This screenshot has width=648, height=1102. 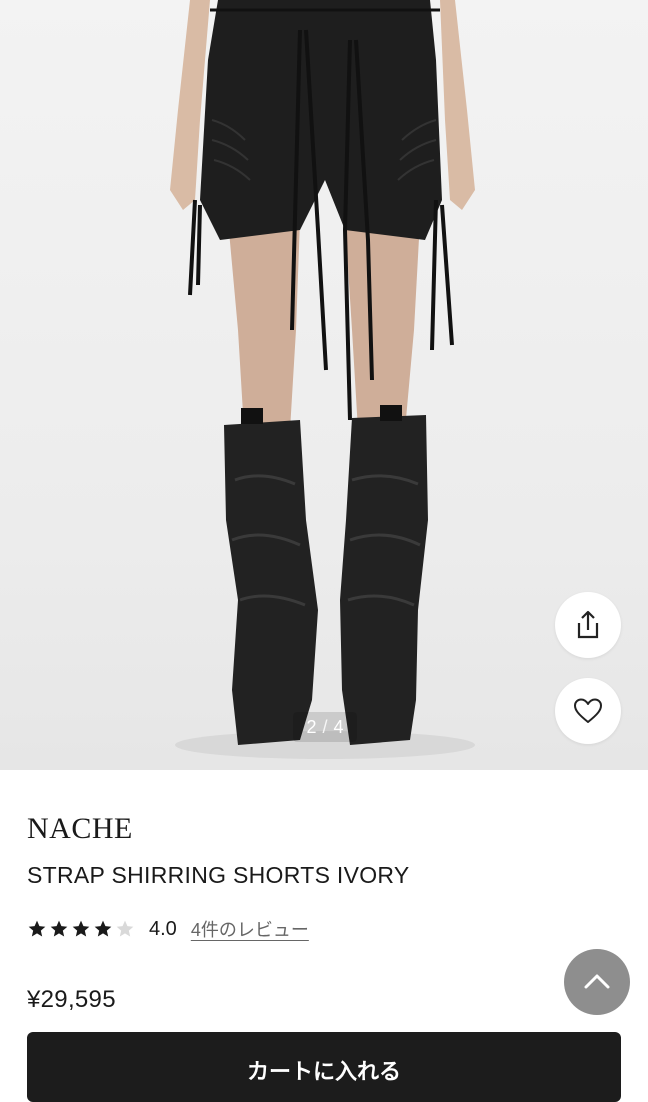 What do you see at coordinates (163, 928) in the screenshot?
I see `rating-value: 4.0` at bounding box center [163, 928].